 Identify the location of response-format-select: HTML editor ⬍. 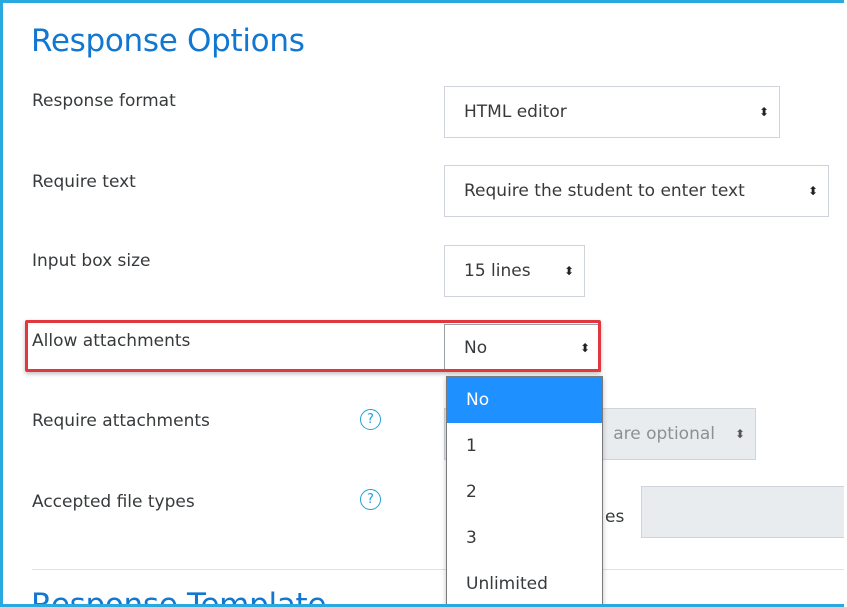
(612, 112).